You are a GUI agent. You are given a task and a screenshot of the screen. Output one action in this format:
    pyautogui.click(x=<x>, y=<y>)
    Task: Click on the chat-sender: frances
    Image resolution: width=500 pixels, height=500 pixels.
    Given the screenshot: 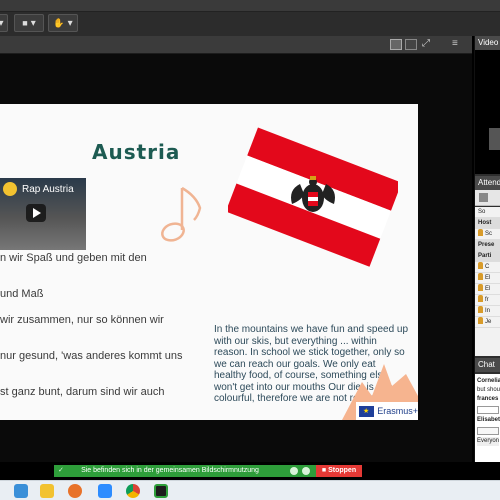 What is the action you would take?
    pyautogui.click(x=488, y=399)
    